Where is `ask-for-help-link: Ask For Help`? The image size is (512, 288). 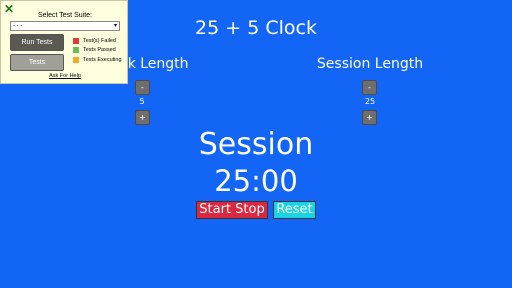 ask-for-help-link: Ask For Help is located at coordinates (65, 76).